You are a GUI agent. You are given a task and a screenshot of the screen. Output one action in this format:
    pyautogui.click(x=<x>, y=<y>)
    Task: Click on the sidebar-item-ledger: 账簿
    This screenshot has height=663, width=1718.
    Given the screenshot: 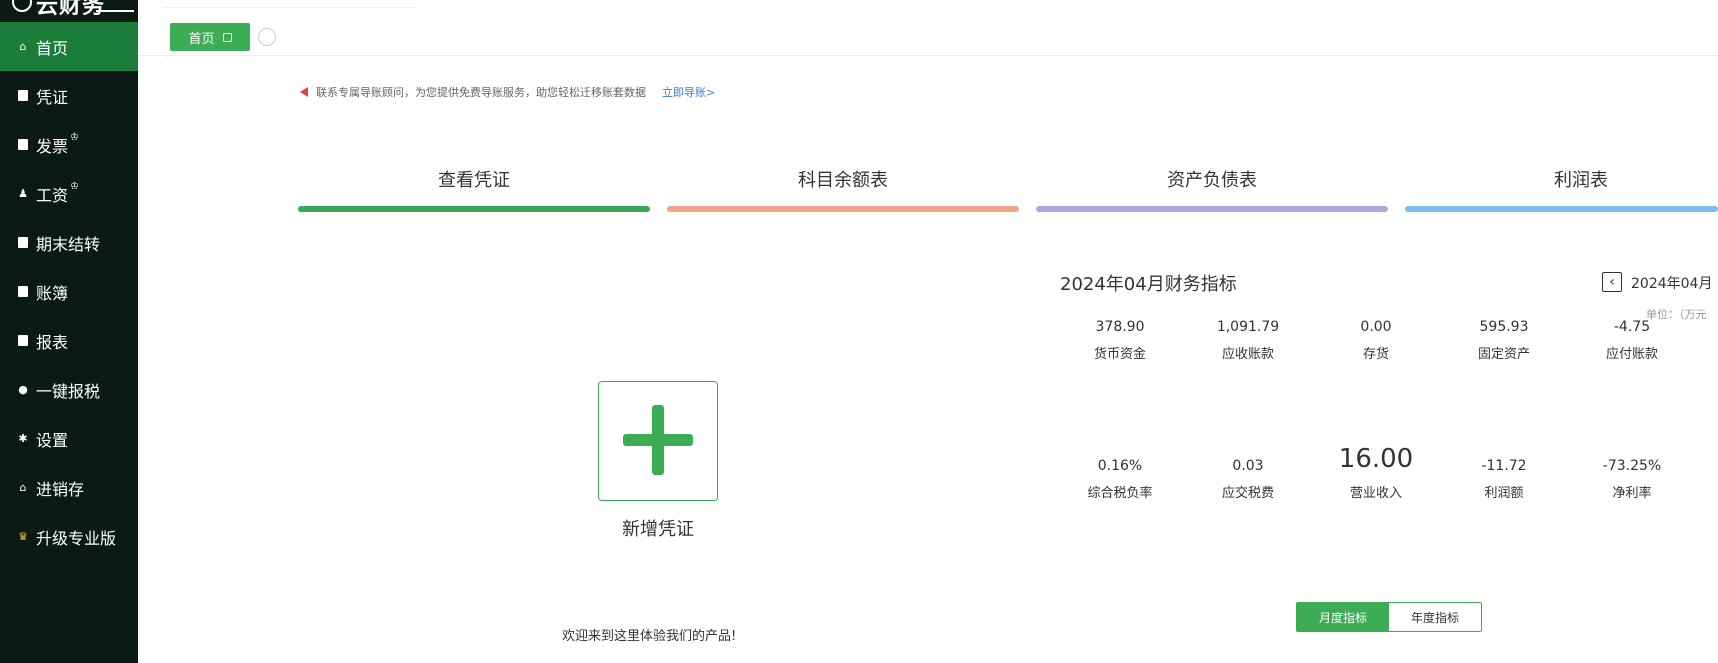 What is the action you would take?
    pyautogui.click(x=69, y=291)
    